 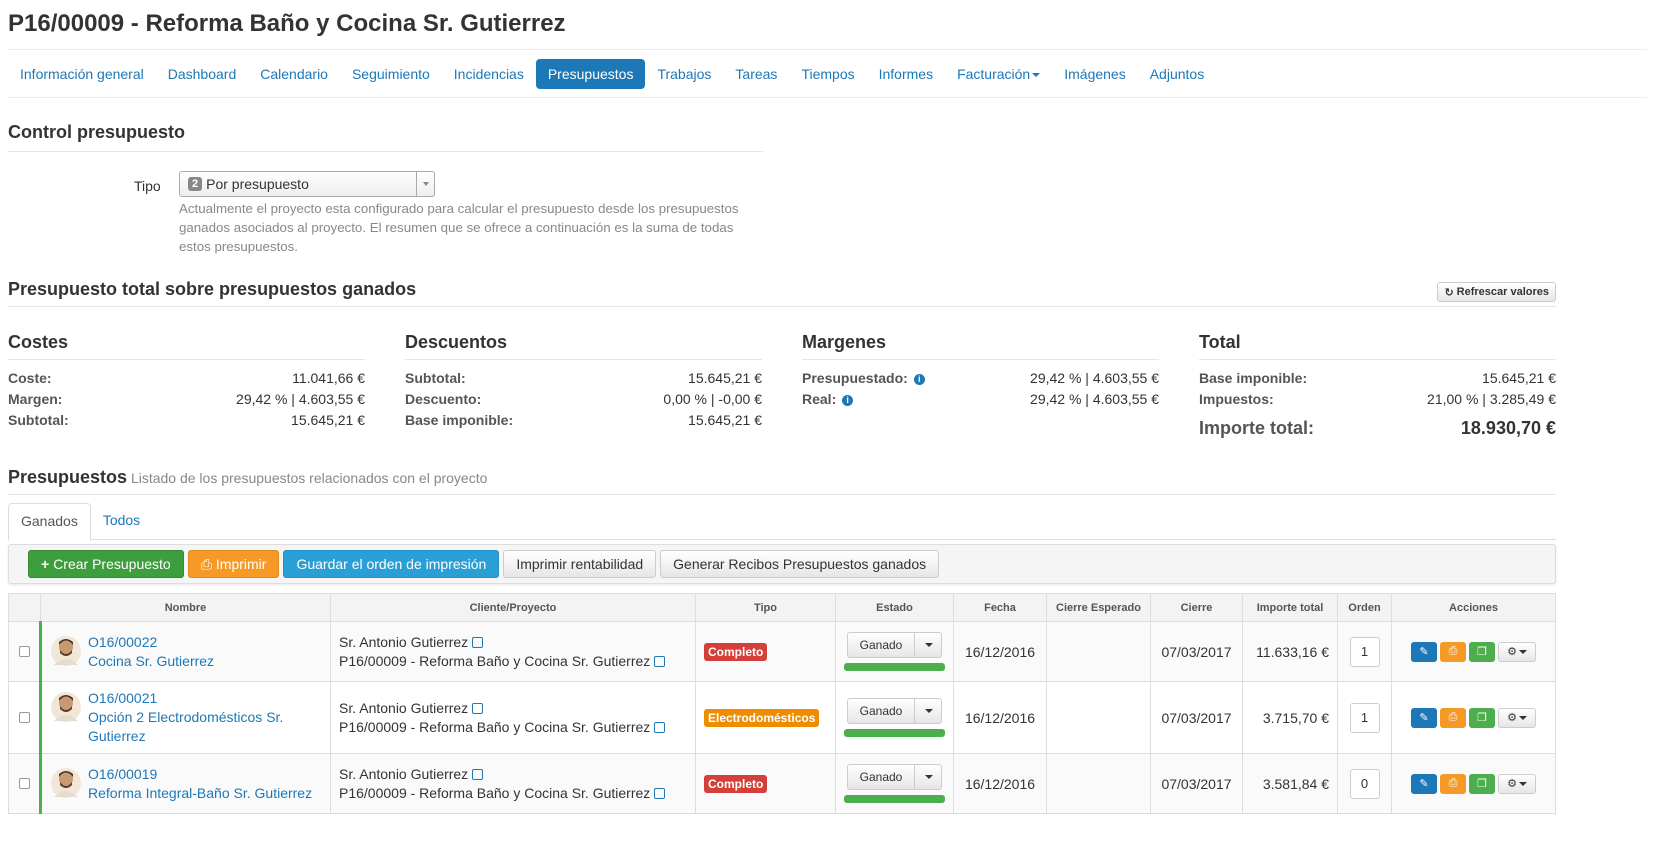 I want to click on summary-row: Subtotal: 15.645,21 €, so click(x=186, y=422).